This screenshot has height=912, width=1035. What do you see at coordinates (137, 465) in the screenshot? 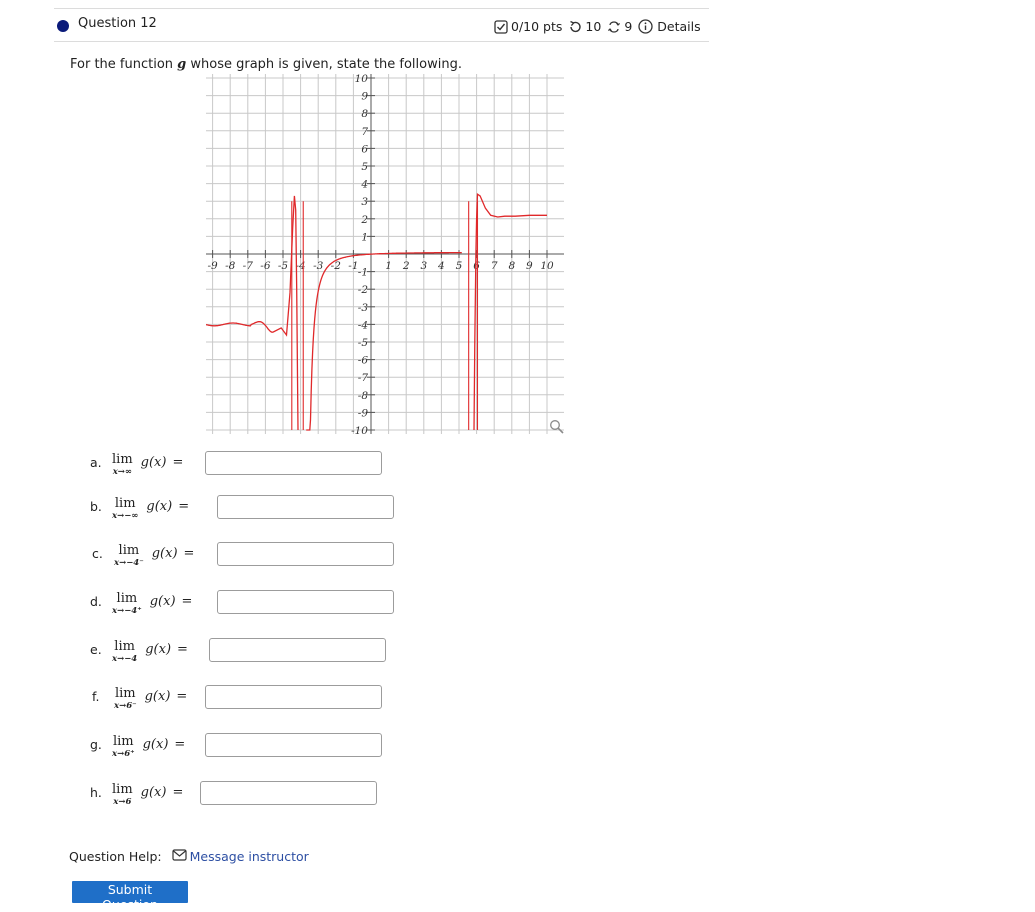
I see `limit-row: a. lim x→∞ g(x) =` at bounding box center [137, 465].